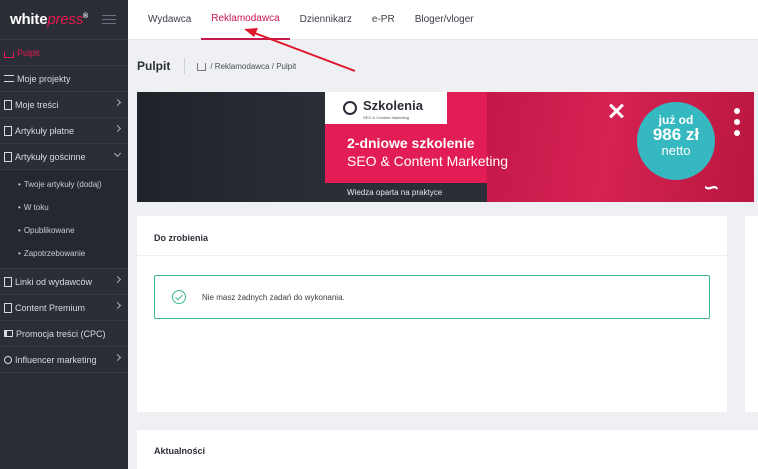  Describe the element at coordinates (751, 314) in the screenshot. I see `side-card` at that location.